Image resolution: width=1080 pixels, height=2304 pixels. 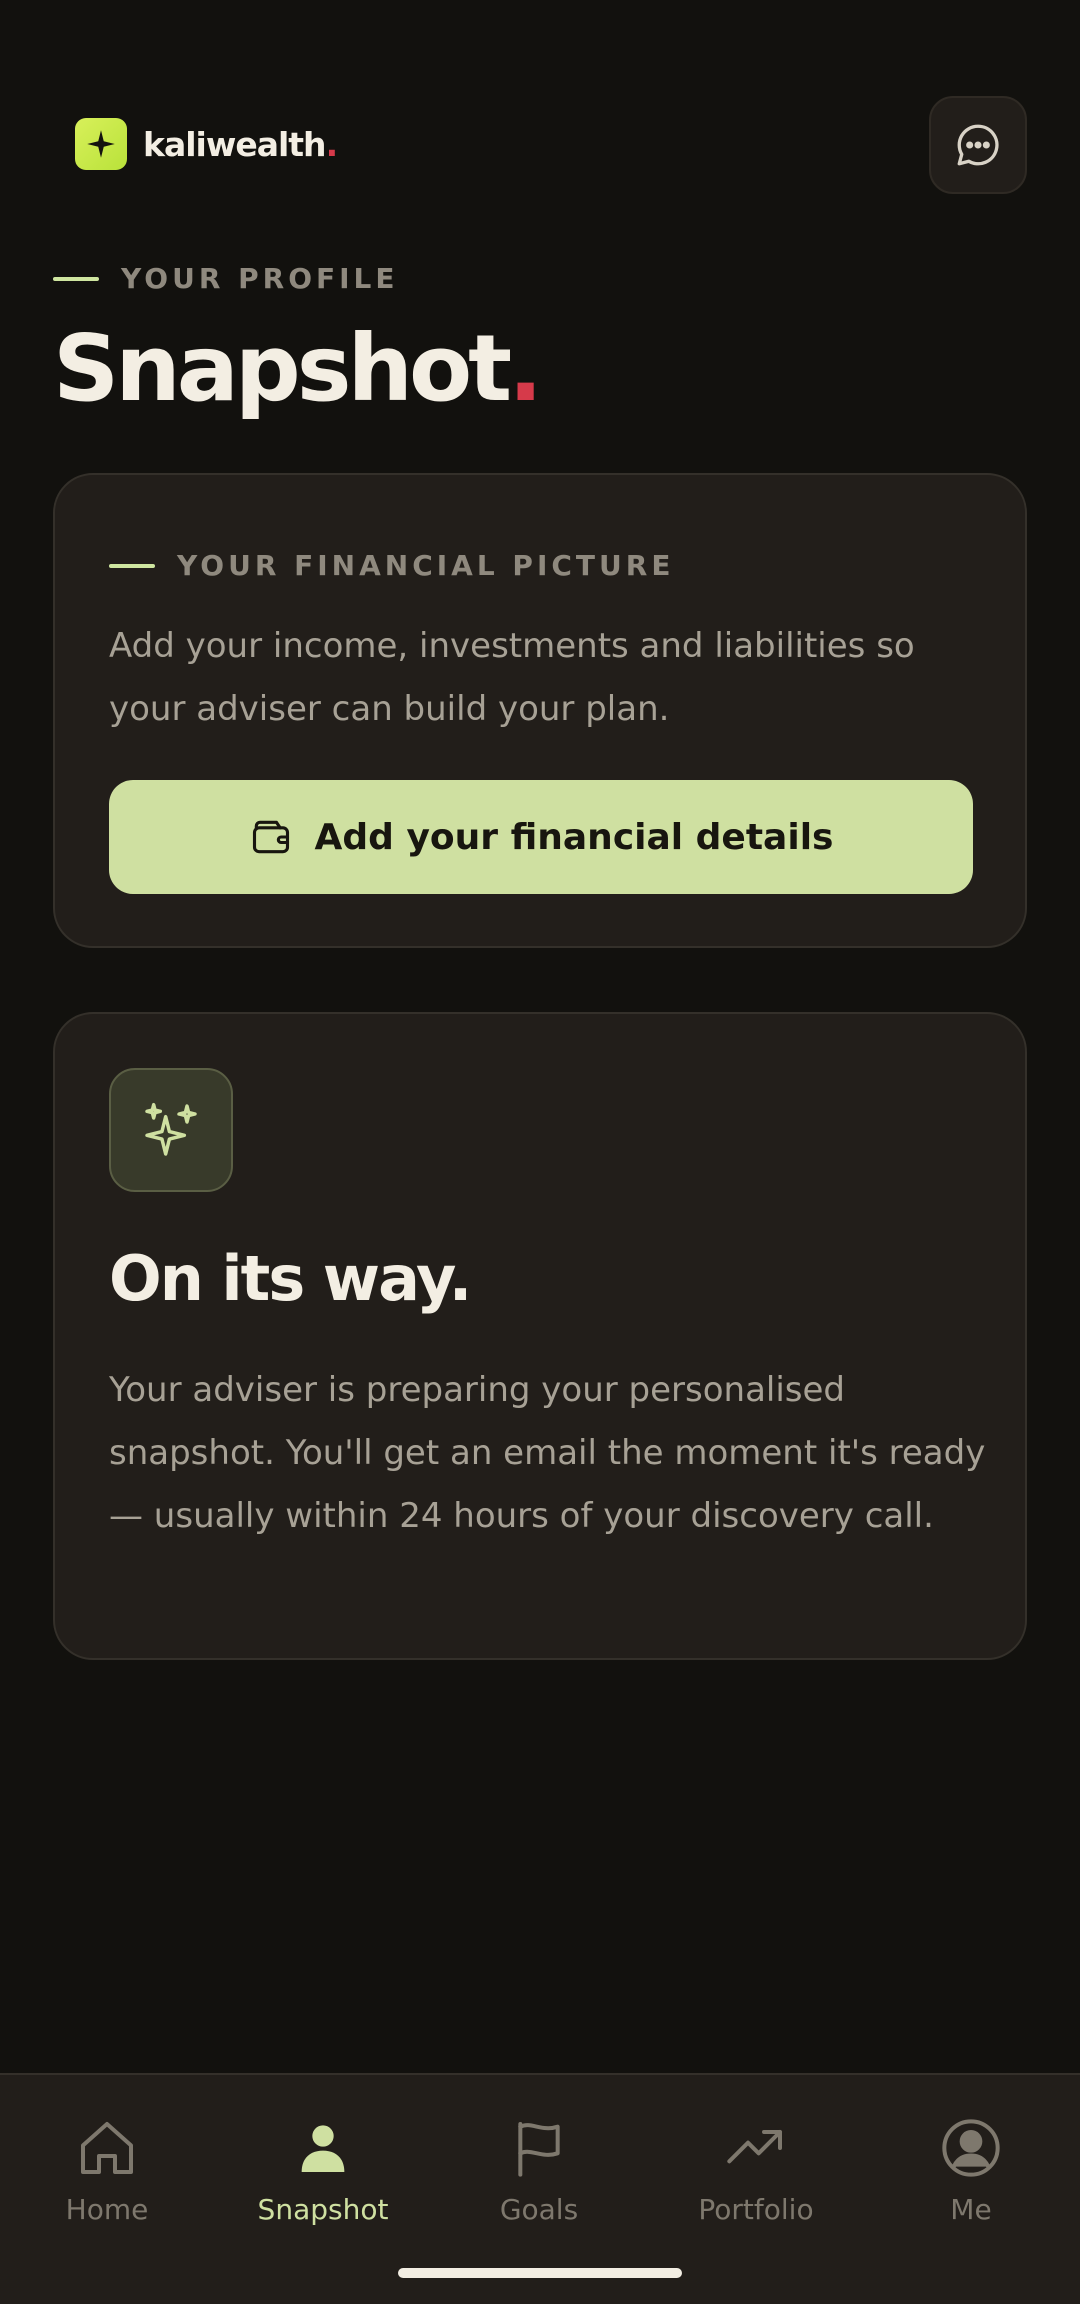 I want to click on tab-portfolio: Portfolio, so click(x=756, y=2178).